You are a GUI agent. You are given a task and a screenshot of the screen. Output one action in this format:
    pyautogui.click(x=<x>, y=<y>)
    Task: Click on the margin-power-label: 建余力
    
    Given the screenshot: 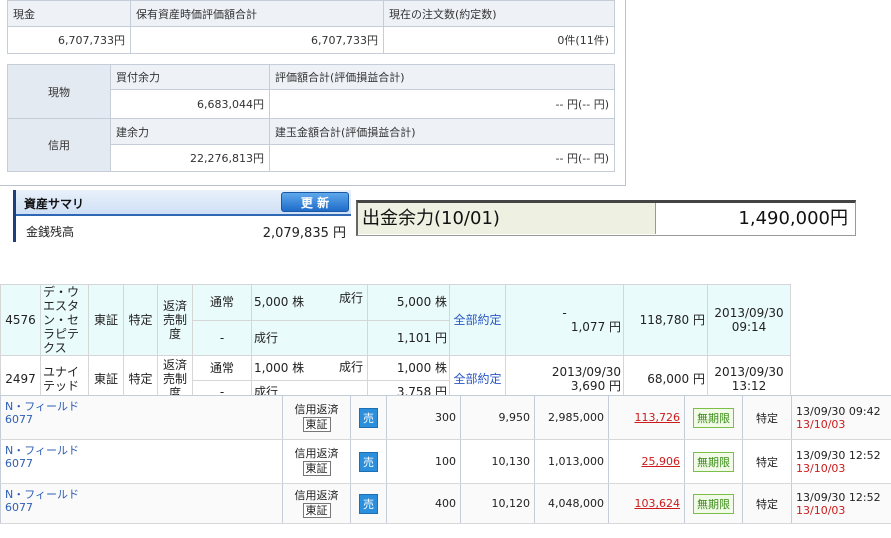 What is the action you would take?
    pyautogui.click(x=190, y=131)
    